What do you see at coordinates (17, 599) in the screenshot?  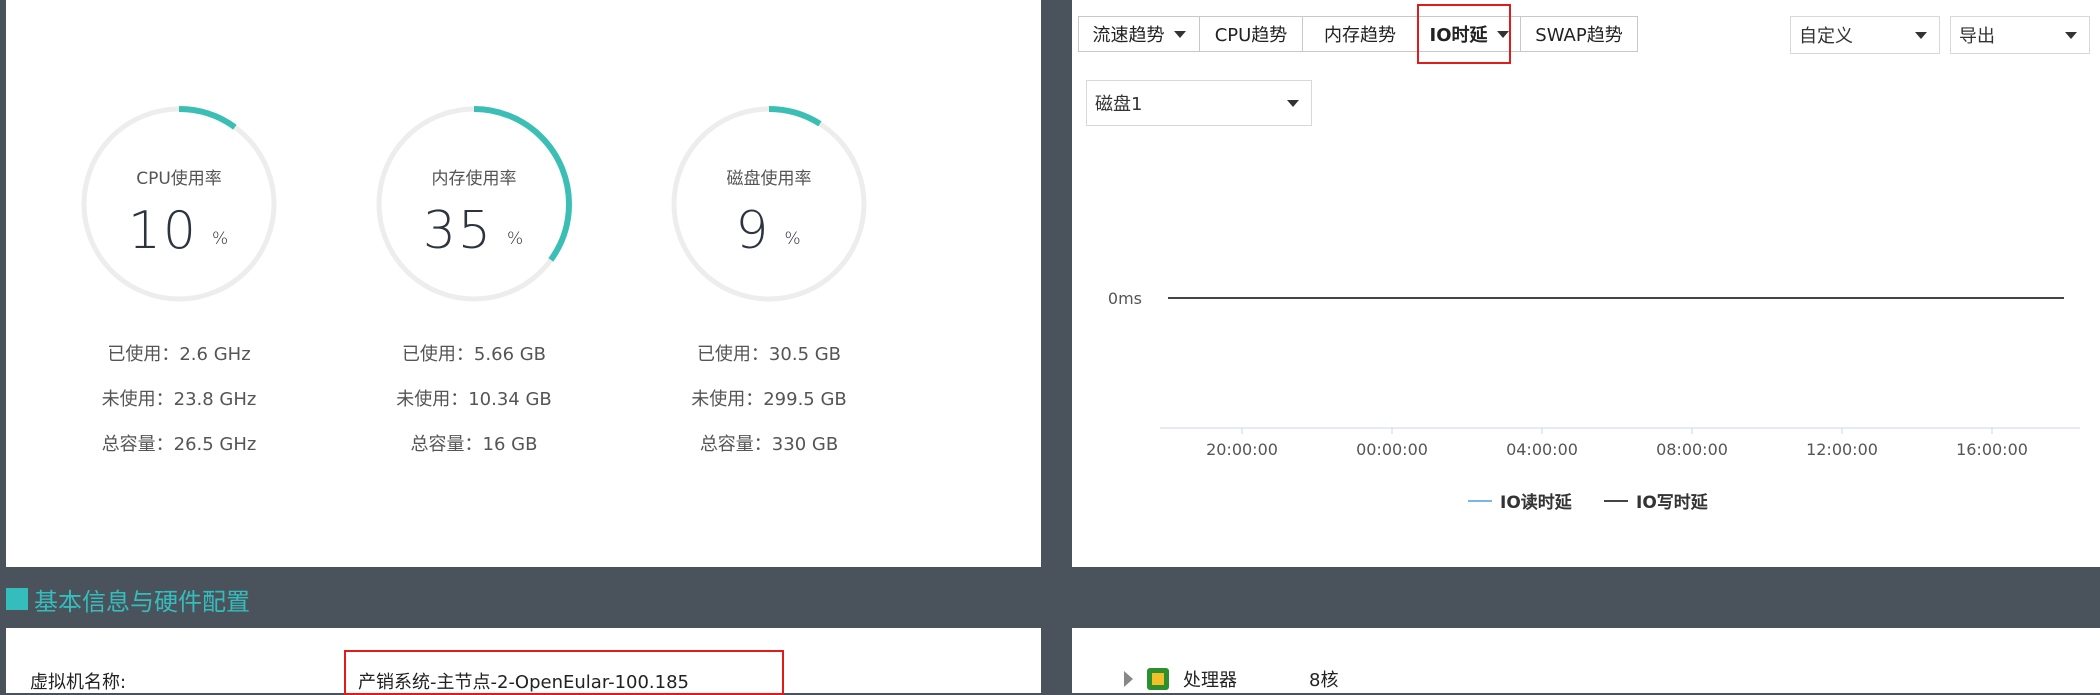 I see `section-marker-icon` at bounding box center [17, 599].